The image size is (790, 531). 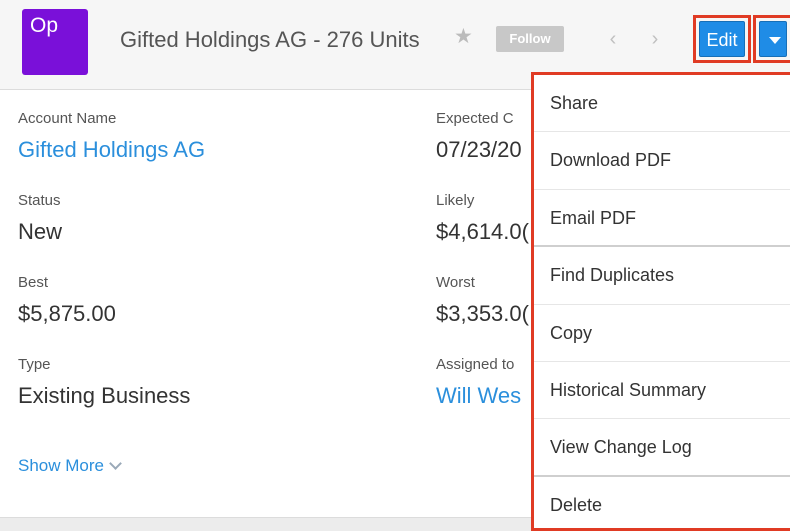 What do you see at coordinates (662, 448) in the screenshot?
I see `menu-item-view-change-log: View Change Log` at bounding box center [662, 448].